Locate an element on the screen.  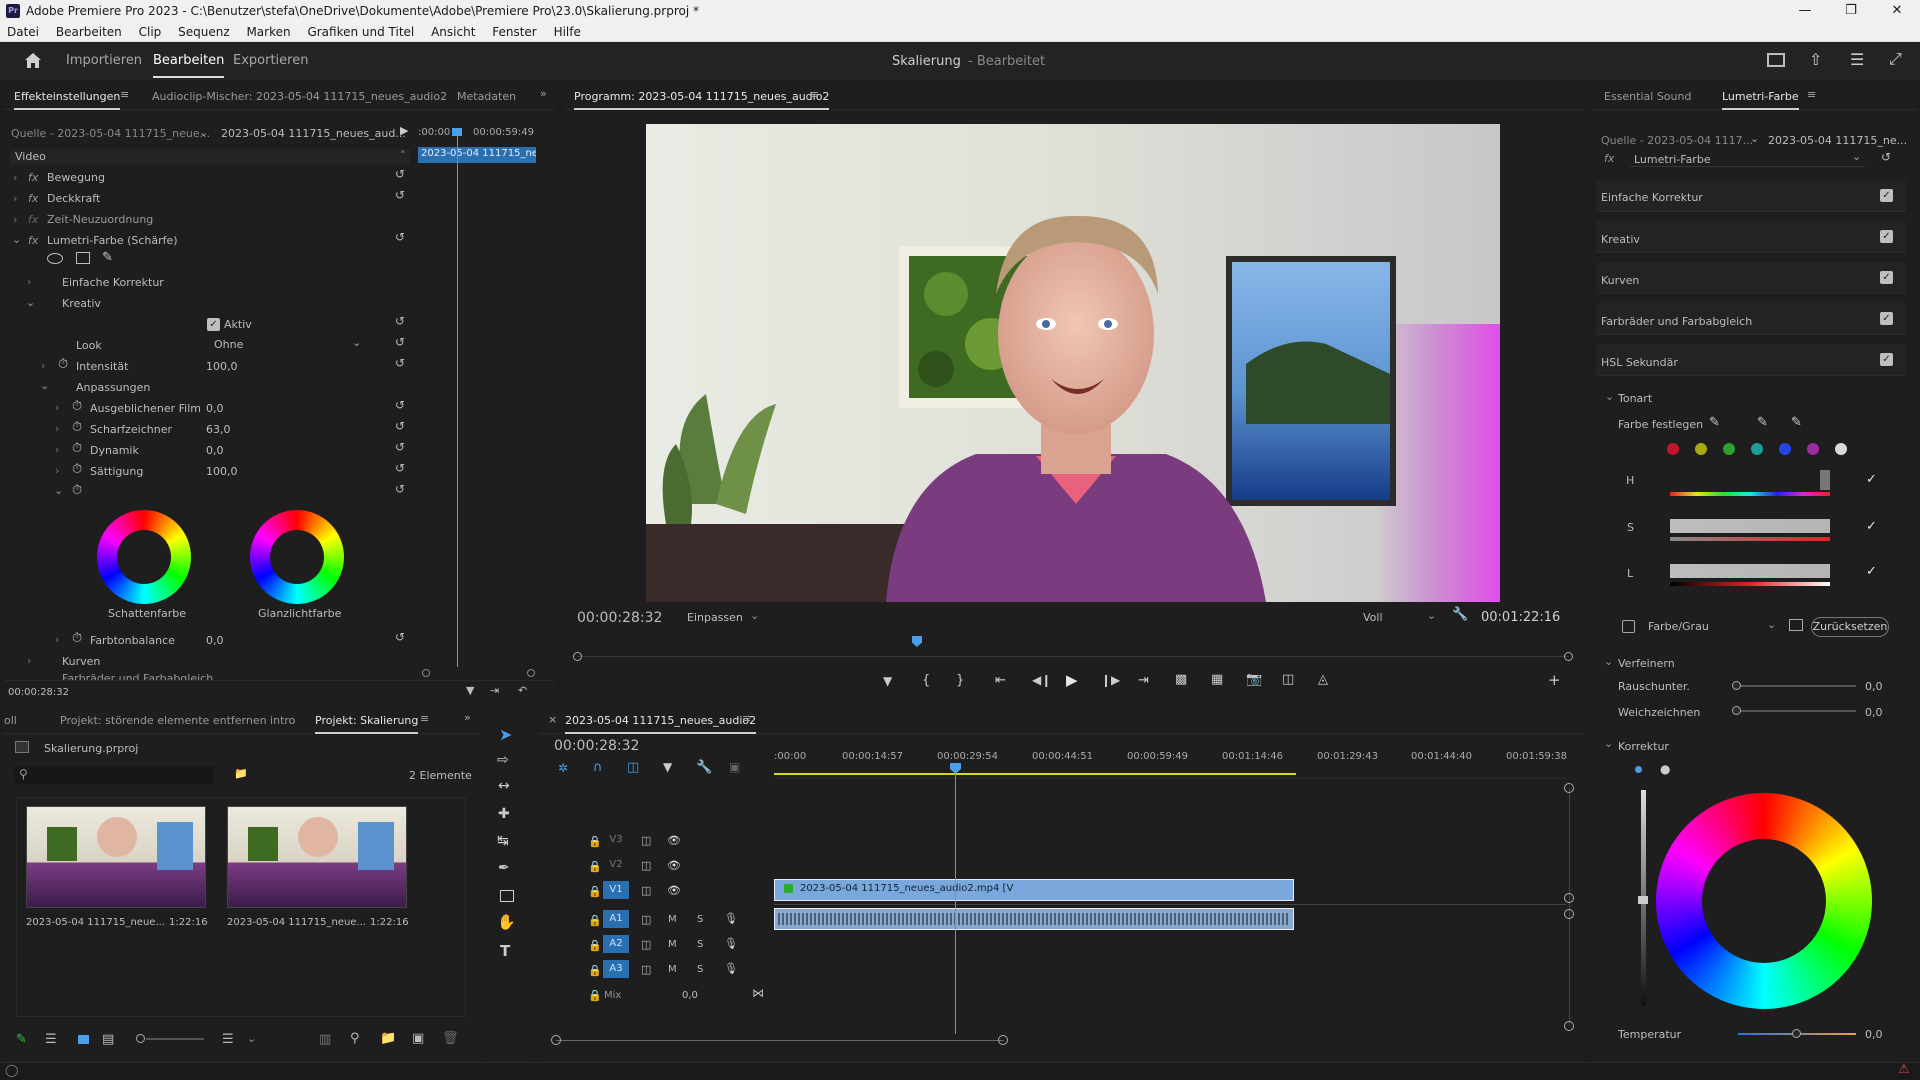
fx-einfache-korrektur: Einfache Korrektur is located at coordinates (113, 282).